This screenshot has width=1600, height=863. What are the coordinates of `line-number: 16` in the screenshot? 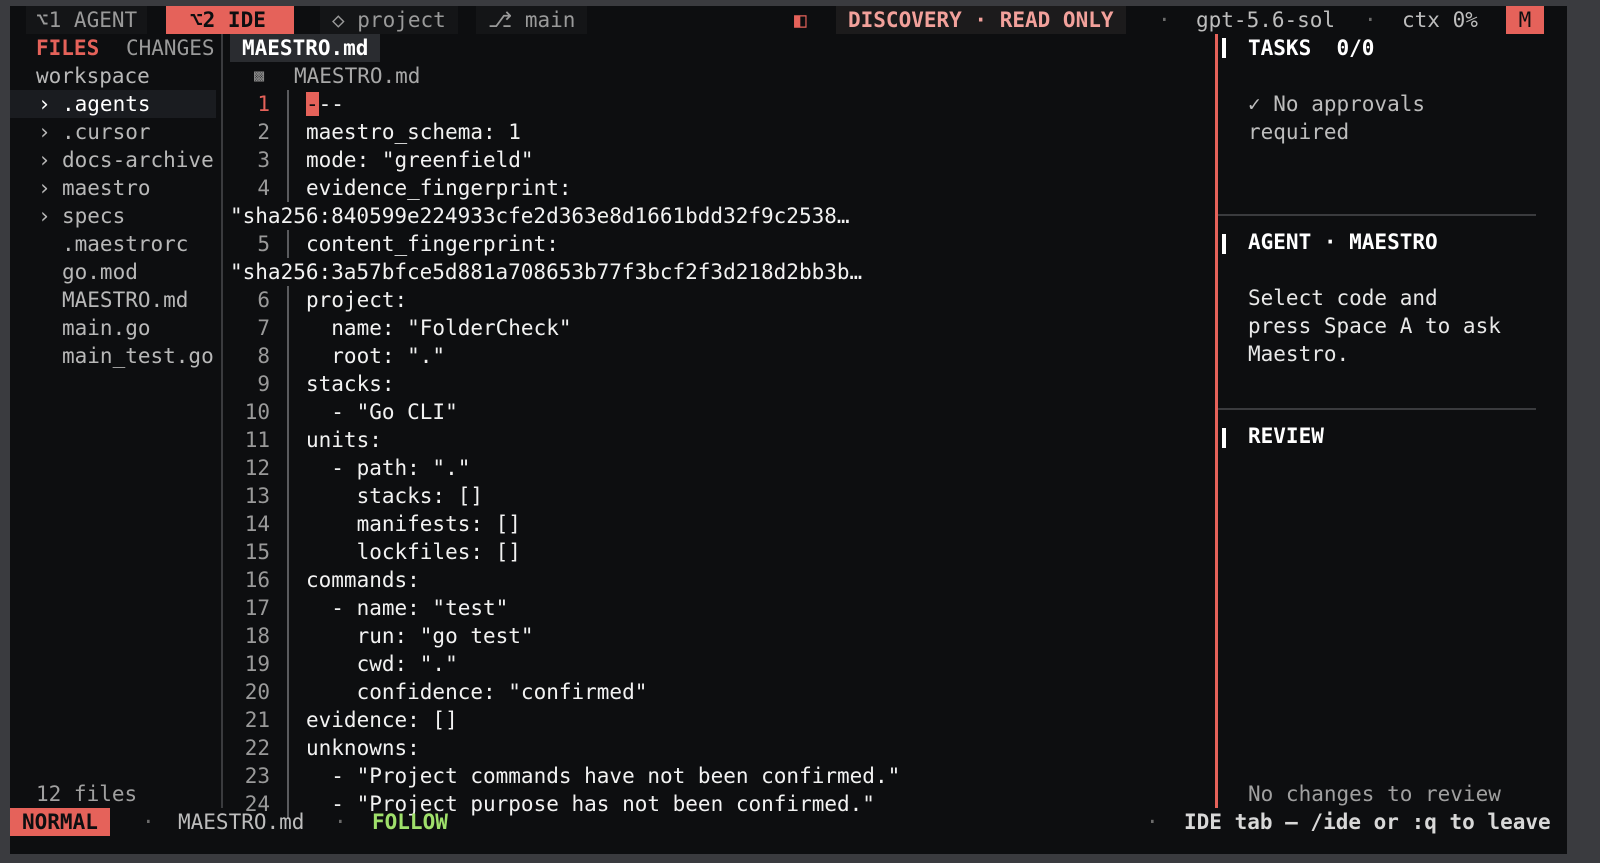 It's located at (257, 580).